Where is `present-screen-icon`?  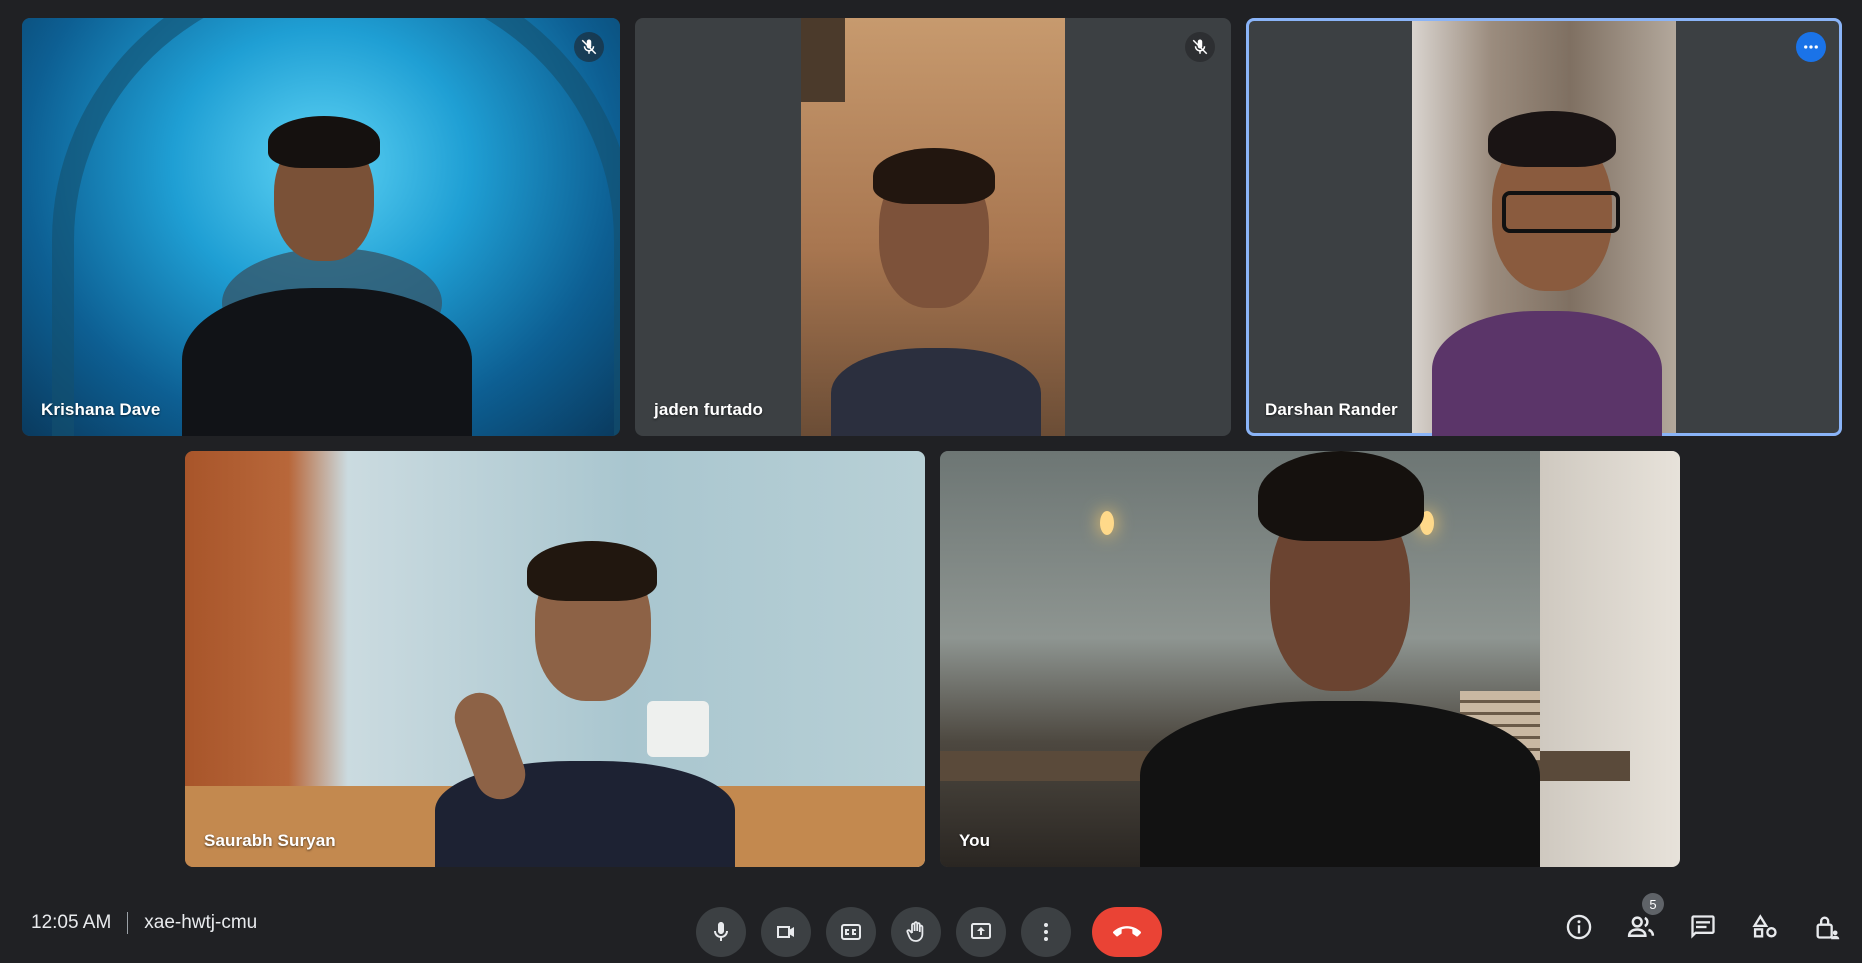
present-screen-icon is located at coordinates (981, 931).